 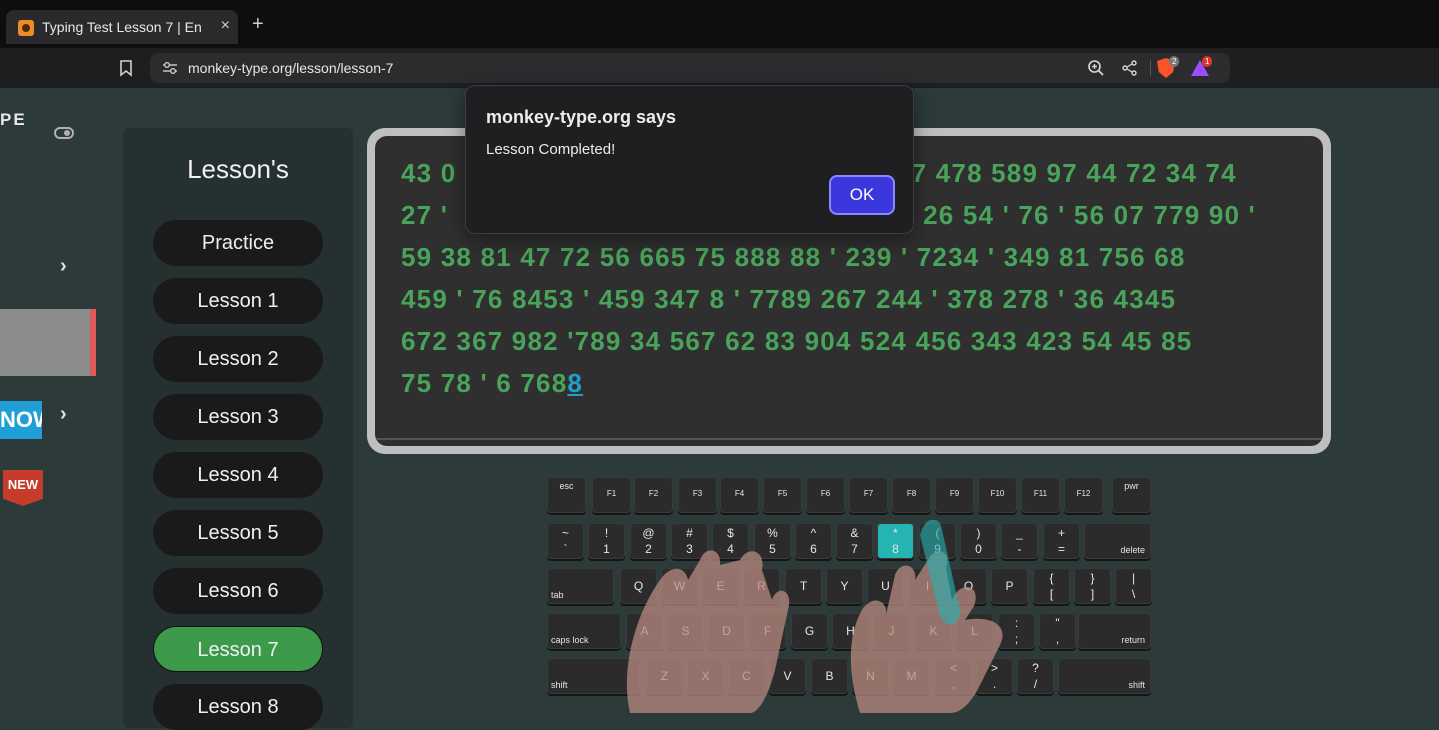 I want to click on text-line-2-right: 3 26 54 ' 76 ' 56 07 779 90 ', so click(x=1077, y=215).